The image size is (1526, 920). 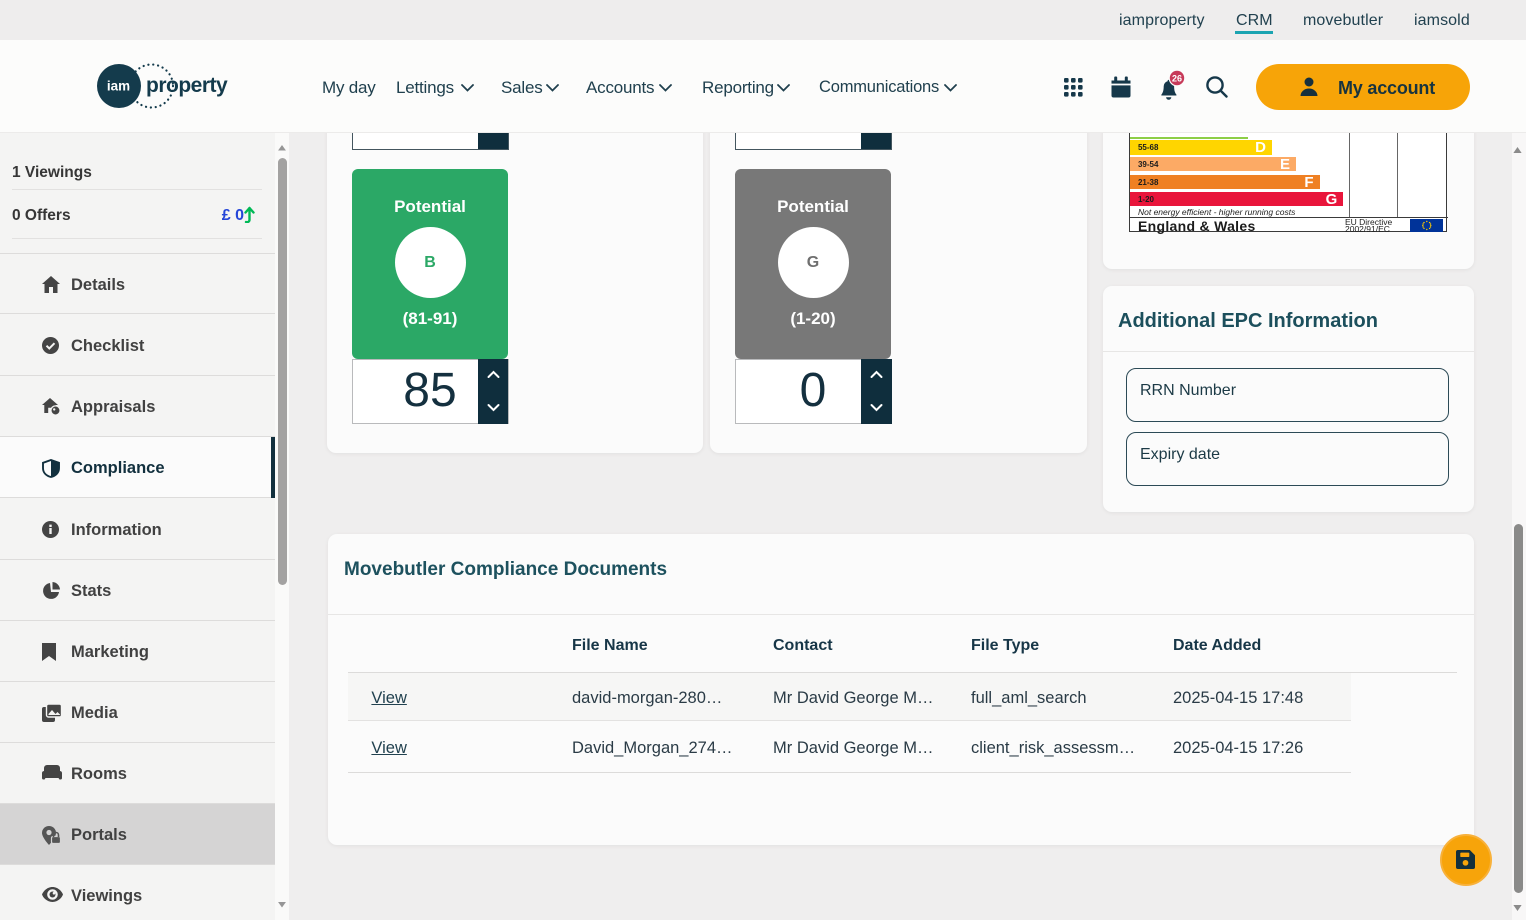 I want to click on svg-text: iam, so click(x=118, y=86).